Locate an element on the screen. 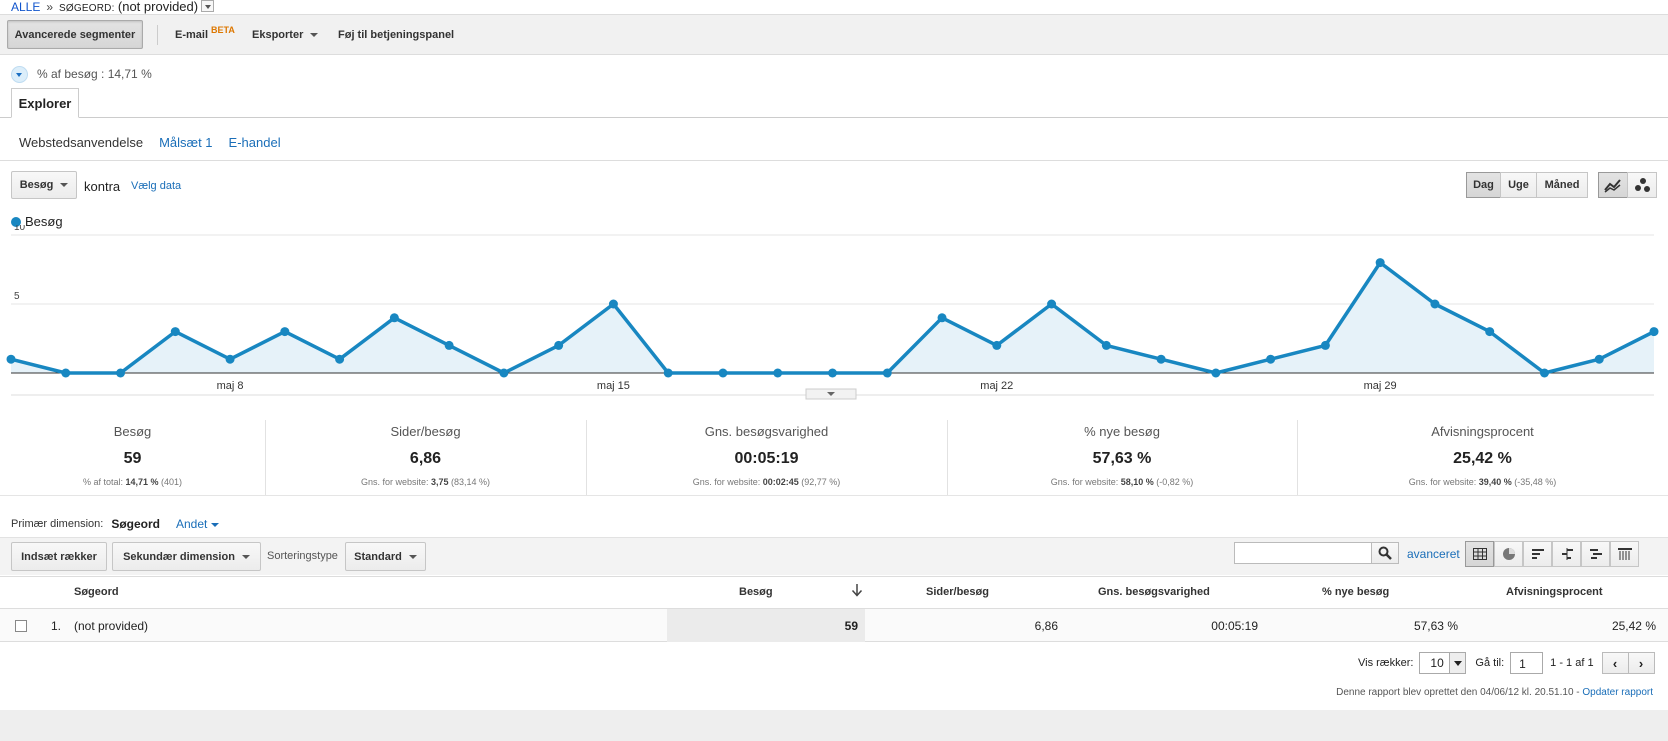 The image size is (1668, 741). scorecard-sub-bold: 00:02:45 is located at coordinates (780, 482).